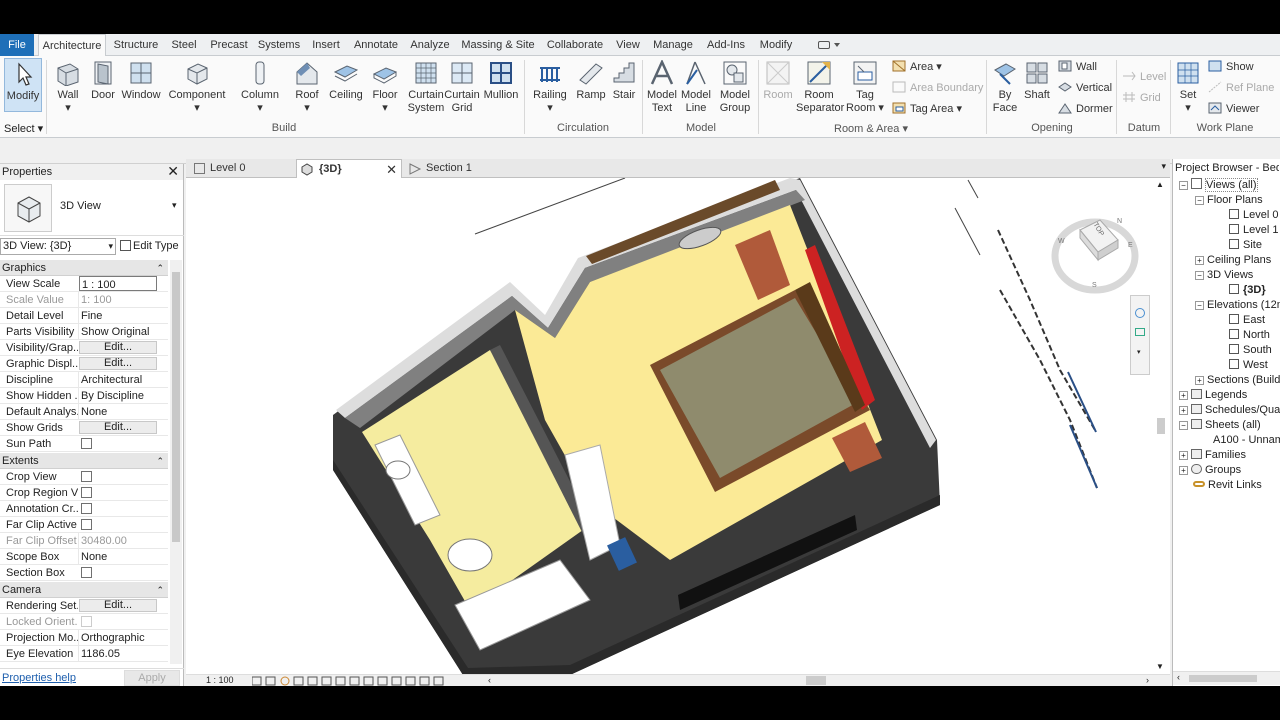 The width and height of the screenshot is (1280, 720). Describe the element at coordinates (84, 316) in the screenshot. I see `prop-detail-level: Detail Level Fine` at that location.